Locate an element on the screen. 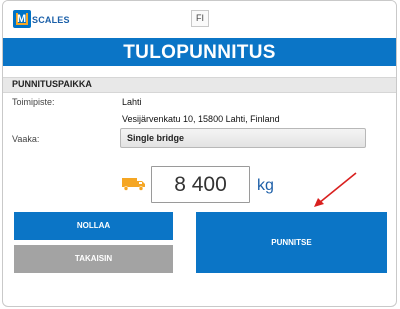 Image resolution: width=400 pixels, height=309 pixels. page-title: TULOPUNNITUS is located at coordinates (199, 52).